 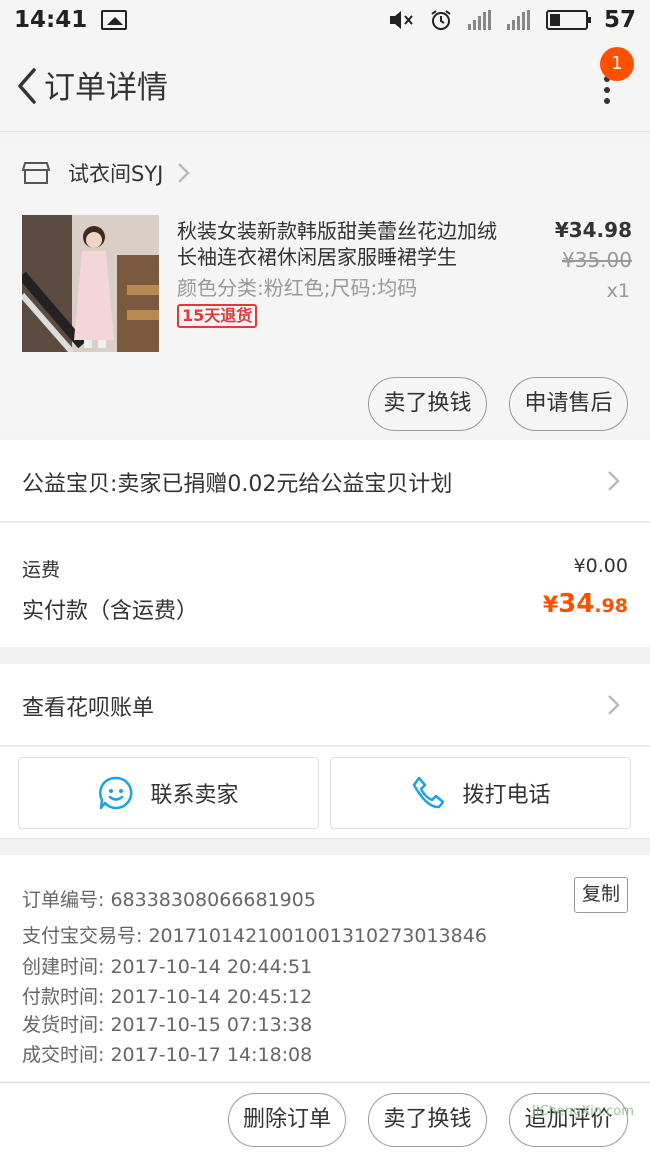 What do you see at coordinates (583, 1111) in the screenshot?
I see `watermark: JiChengXin.com` at bounding box center [583, 1111].